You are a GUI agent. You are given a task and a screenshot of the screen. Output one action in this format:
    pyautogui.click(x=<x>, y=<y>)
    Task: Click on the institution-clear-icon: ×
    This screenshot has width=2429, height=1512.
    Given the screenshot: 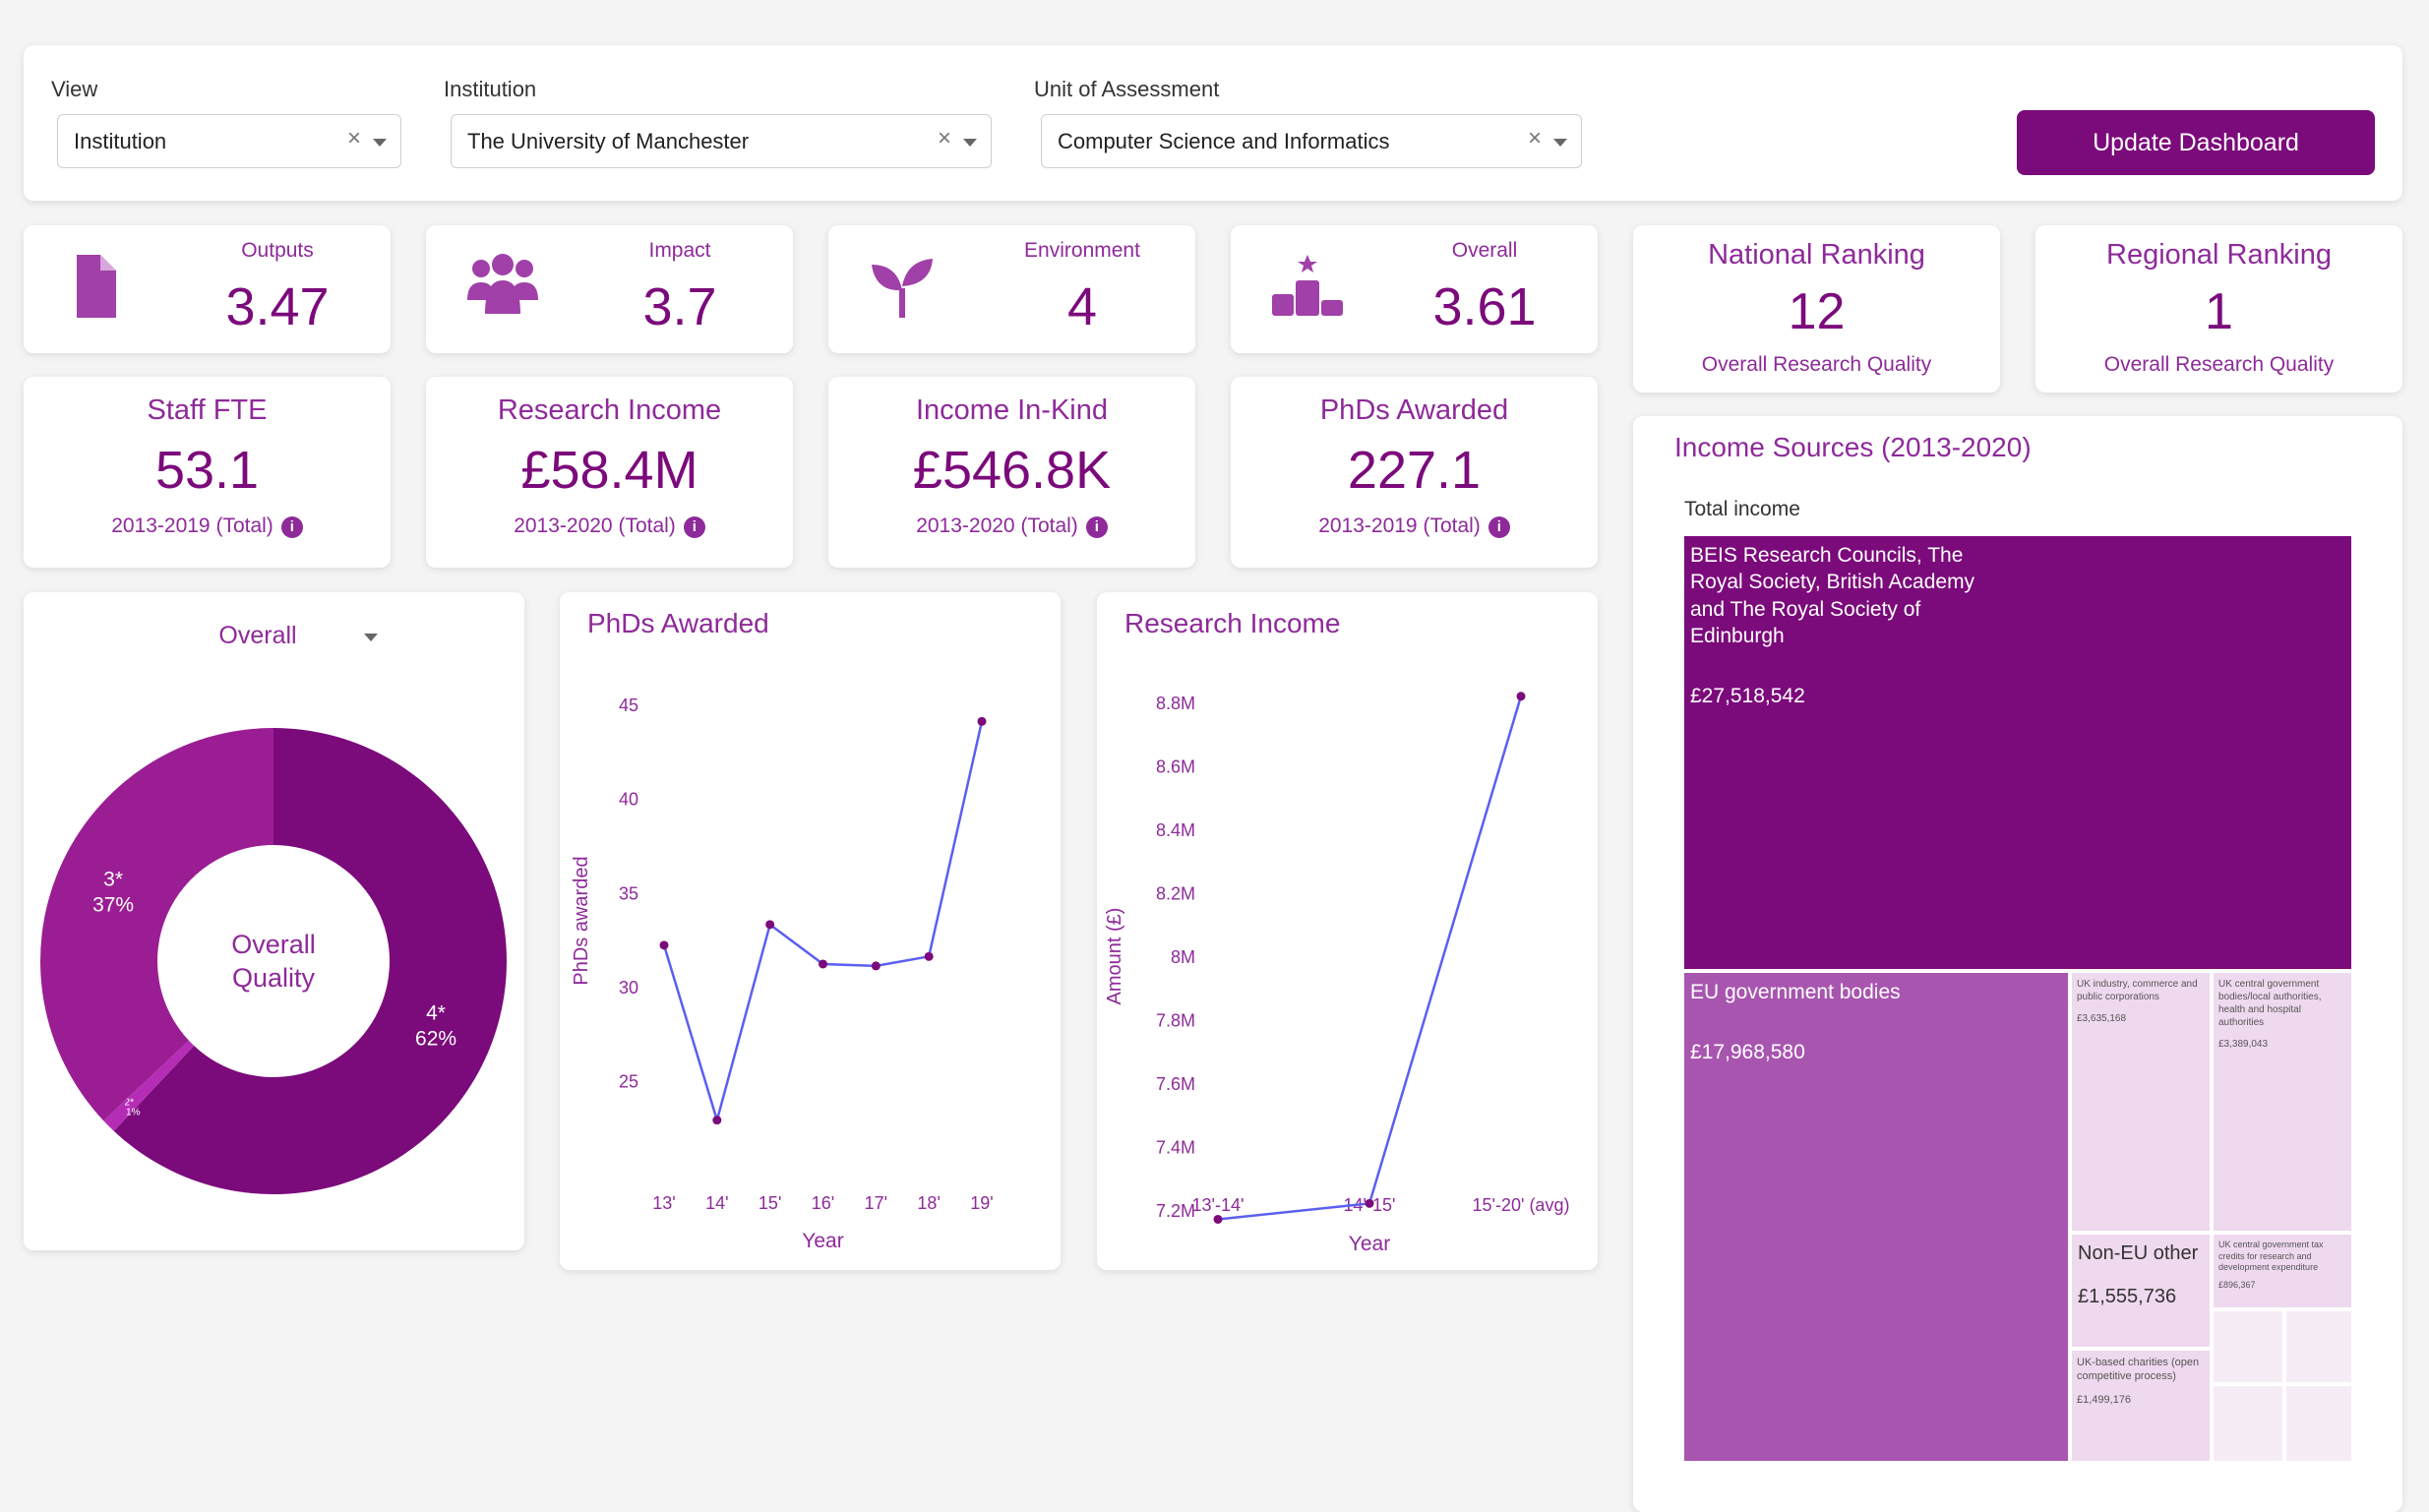 What is the action you would take?
    pyautogui.click(x=944, y=139)
    